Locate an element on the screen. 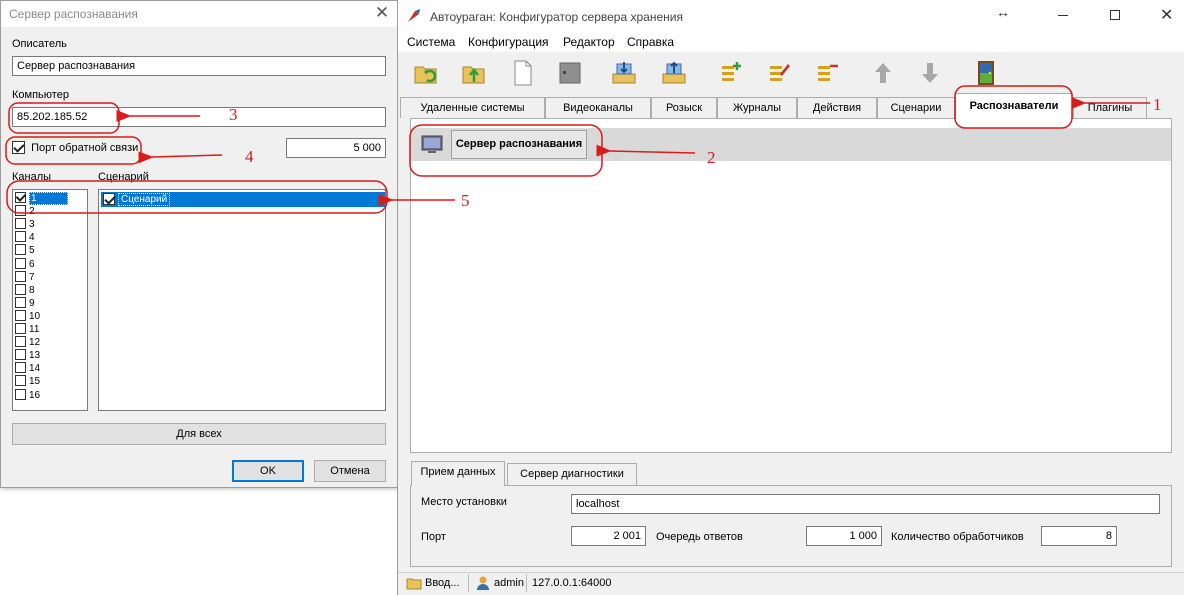 This screenshot has width=1184, height=595. move-up-icon is located at coordinates (883, 73).